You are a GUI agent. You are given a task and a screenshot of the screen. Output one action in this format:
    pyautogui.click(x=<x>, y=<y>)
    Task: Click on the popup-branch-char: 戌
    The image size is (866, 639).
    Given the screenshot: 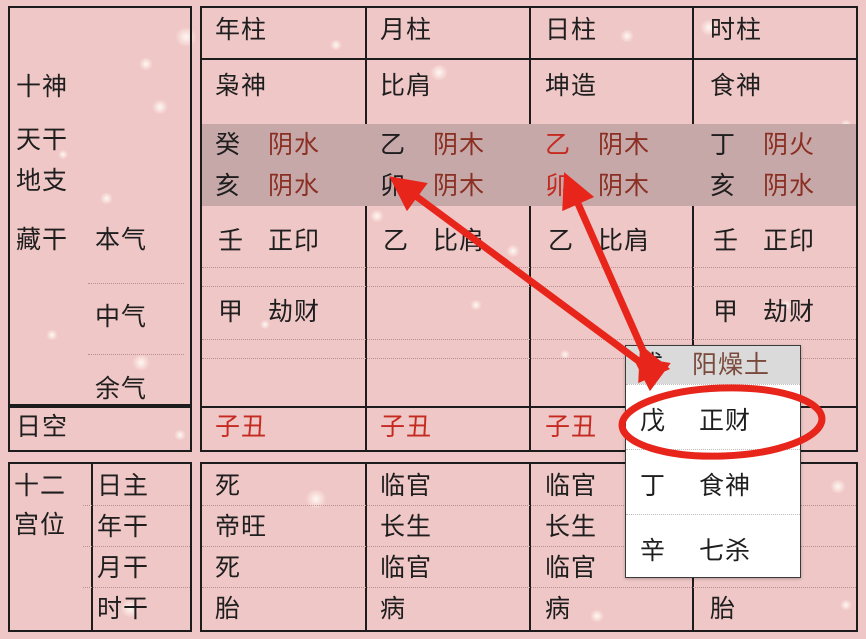 What is the action you would take?
    pyautogui.click(x=651, y=365)
    